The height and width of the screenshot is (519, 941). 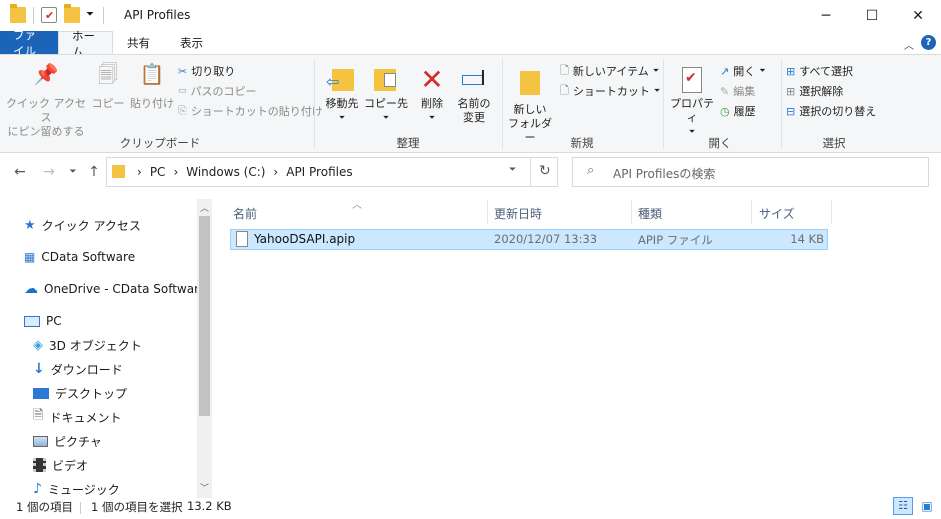 I want to click on breadcrumb-folder: API Profiles, so click(x=319, y=172).